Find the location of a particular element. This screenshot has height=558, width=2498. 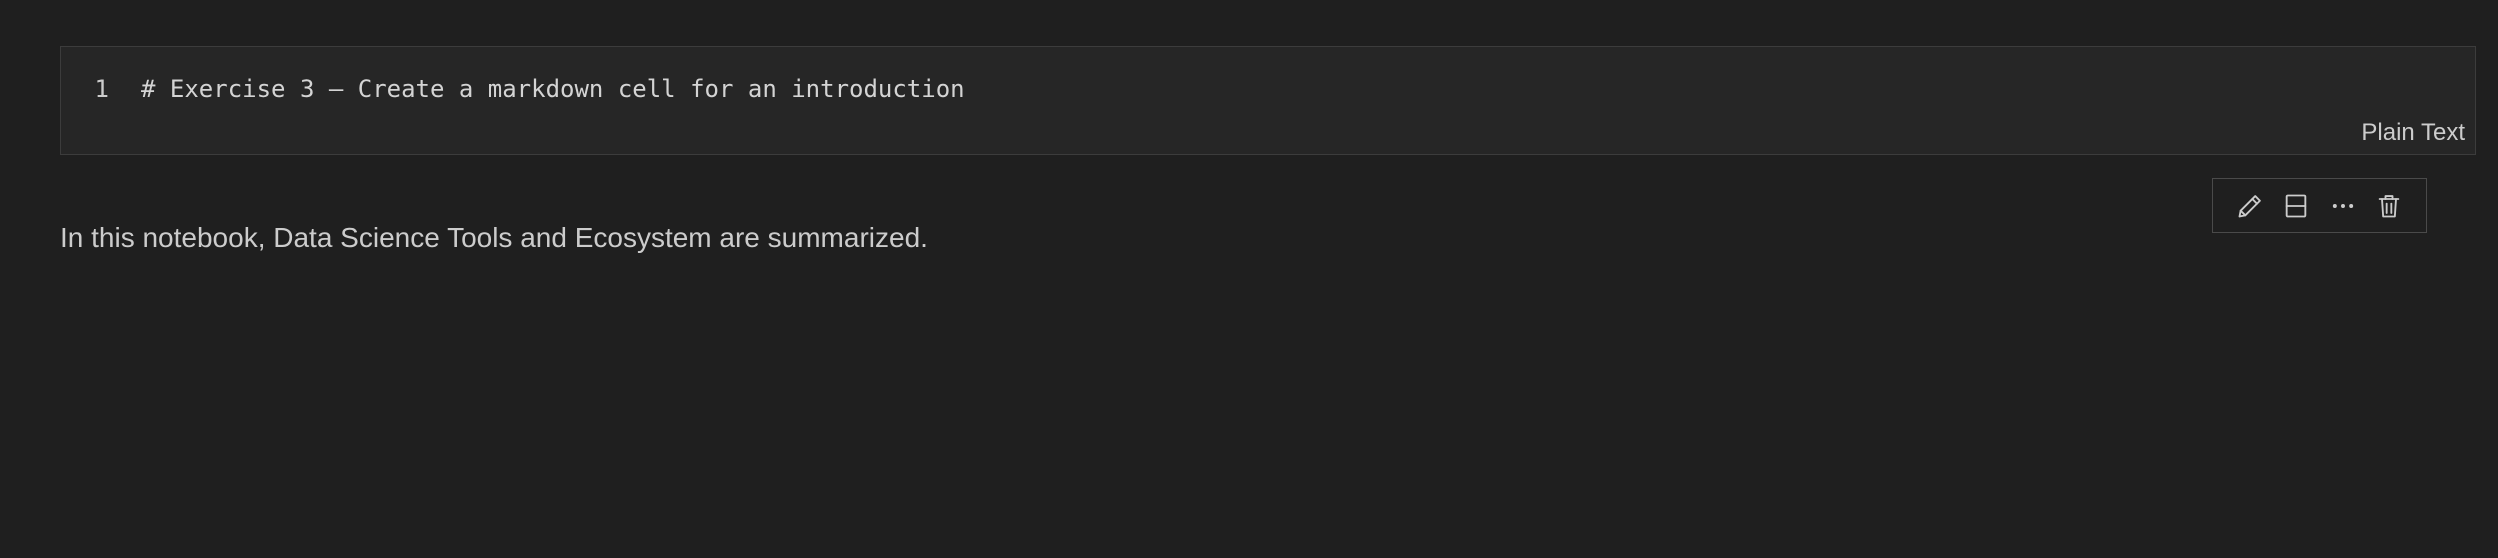

language-label: Plain Text is located at coordinates (2413, 133).